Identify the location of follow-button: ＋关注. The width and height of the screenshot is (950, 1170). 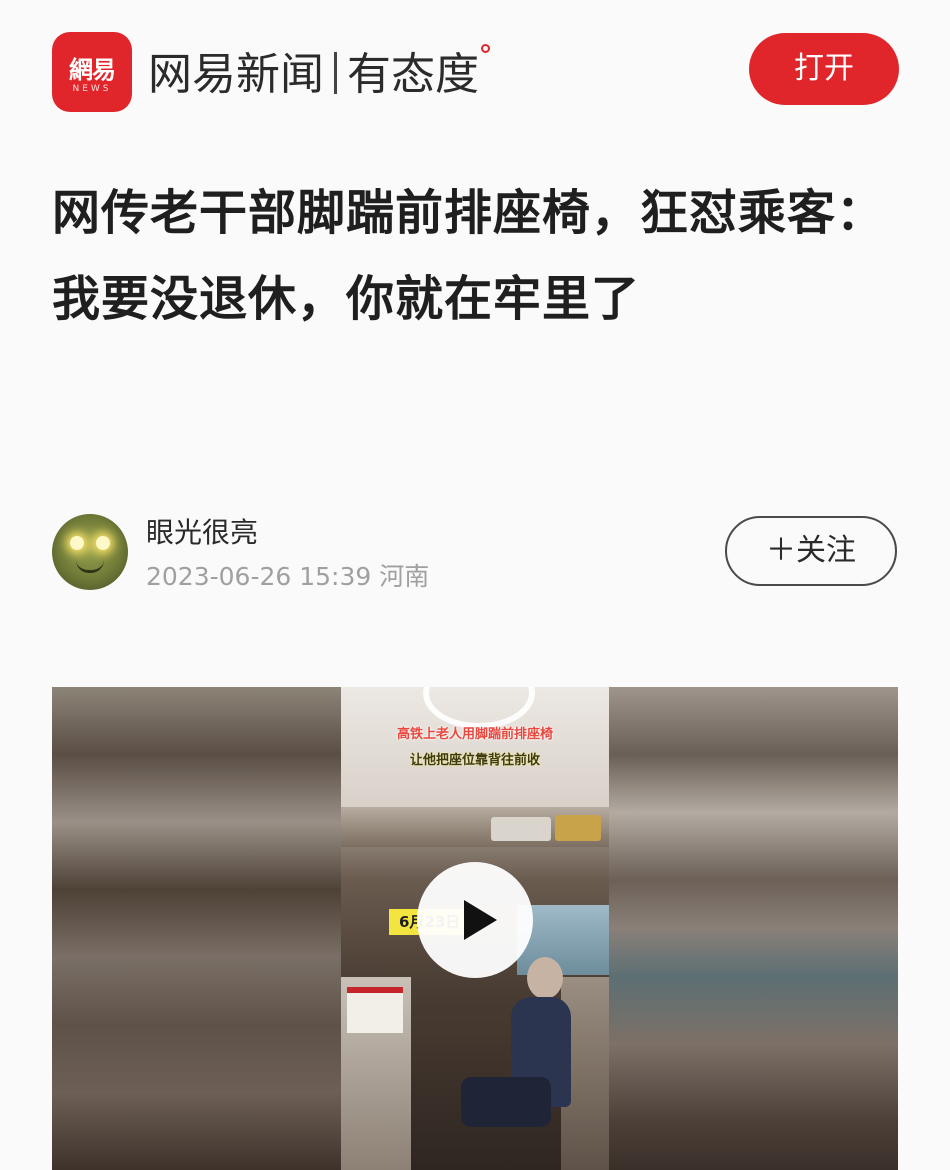
(811, 551).